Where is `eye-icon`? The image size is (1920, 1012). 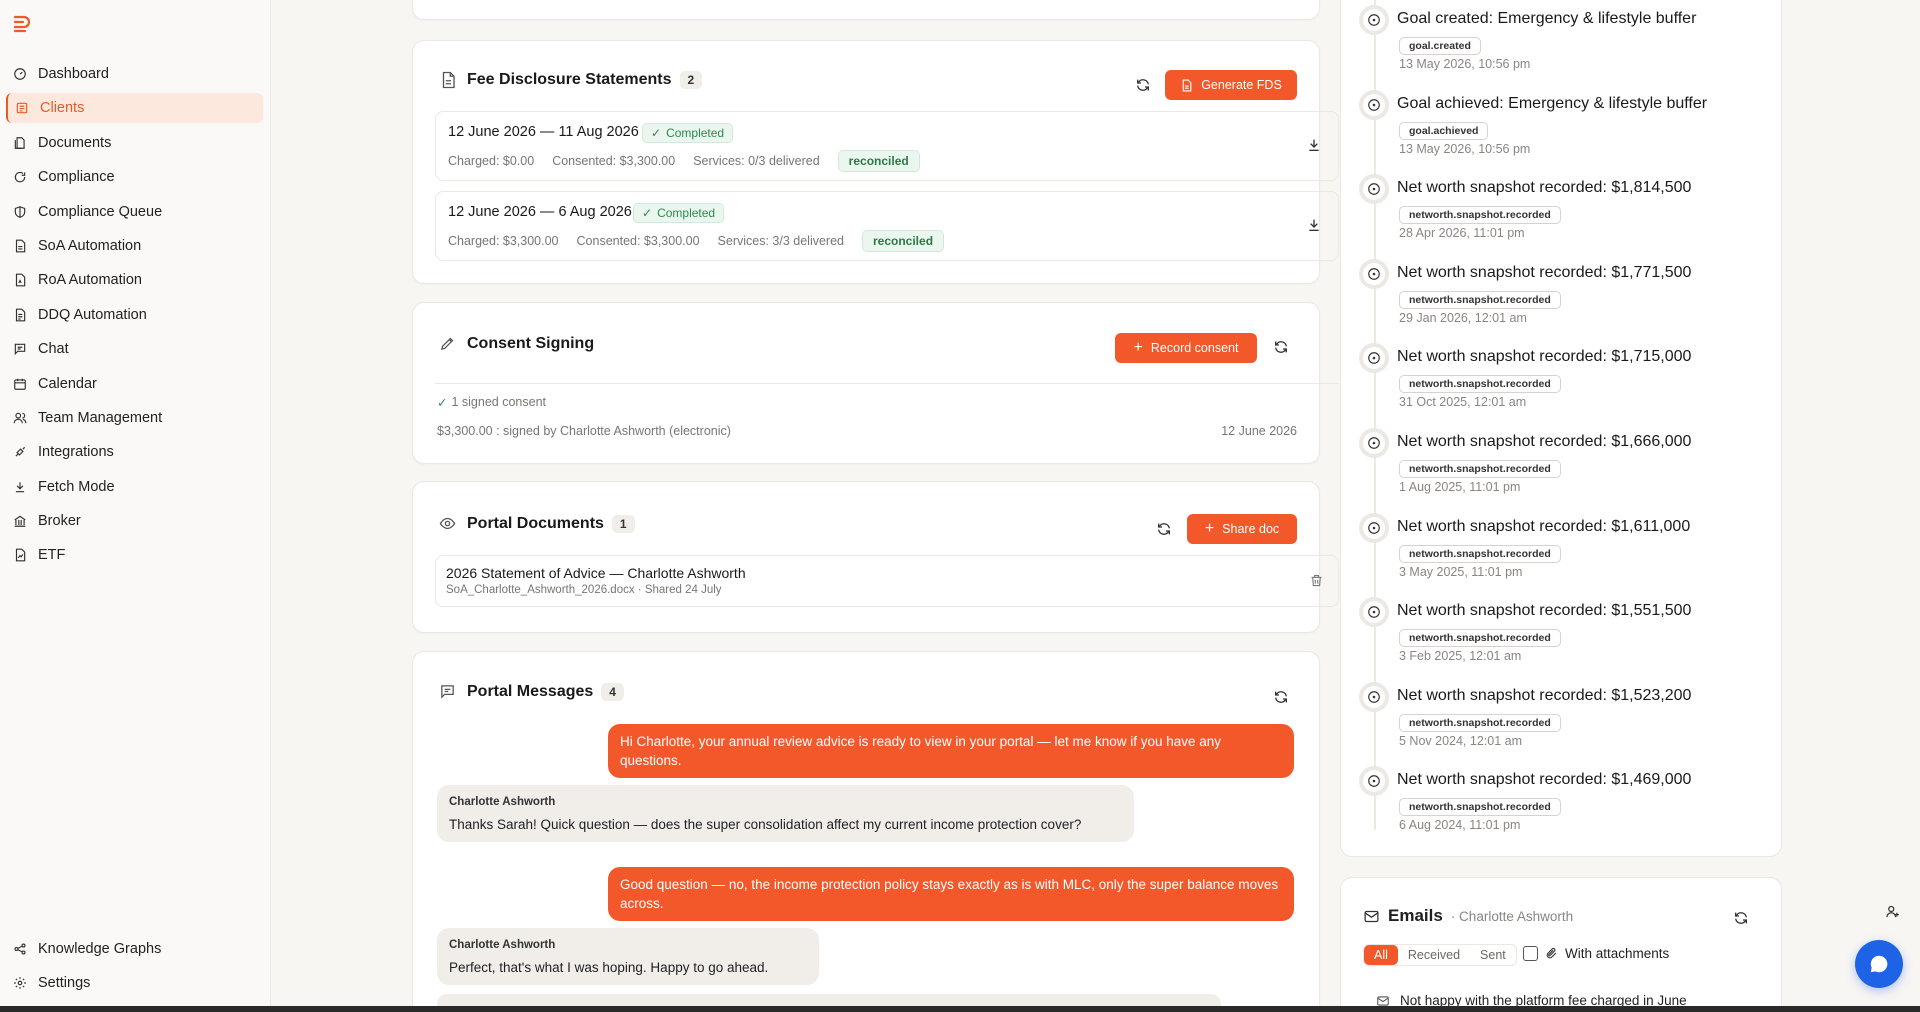
eye-icon is located at coordinates (448, 524).